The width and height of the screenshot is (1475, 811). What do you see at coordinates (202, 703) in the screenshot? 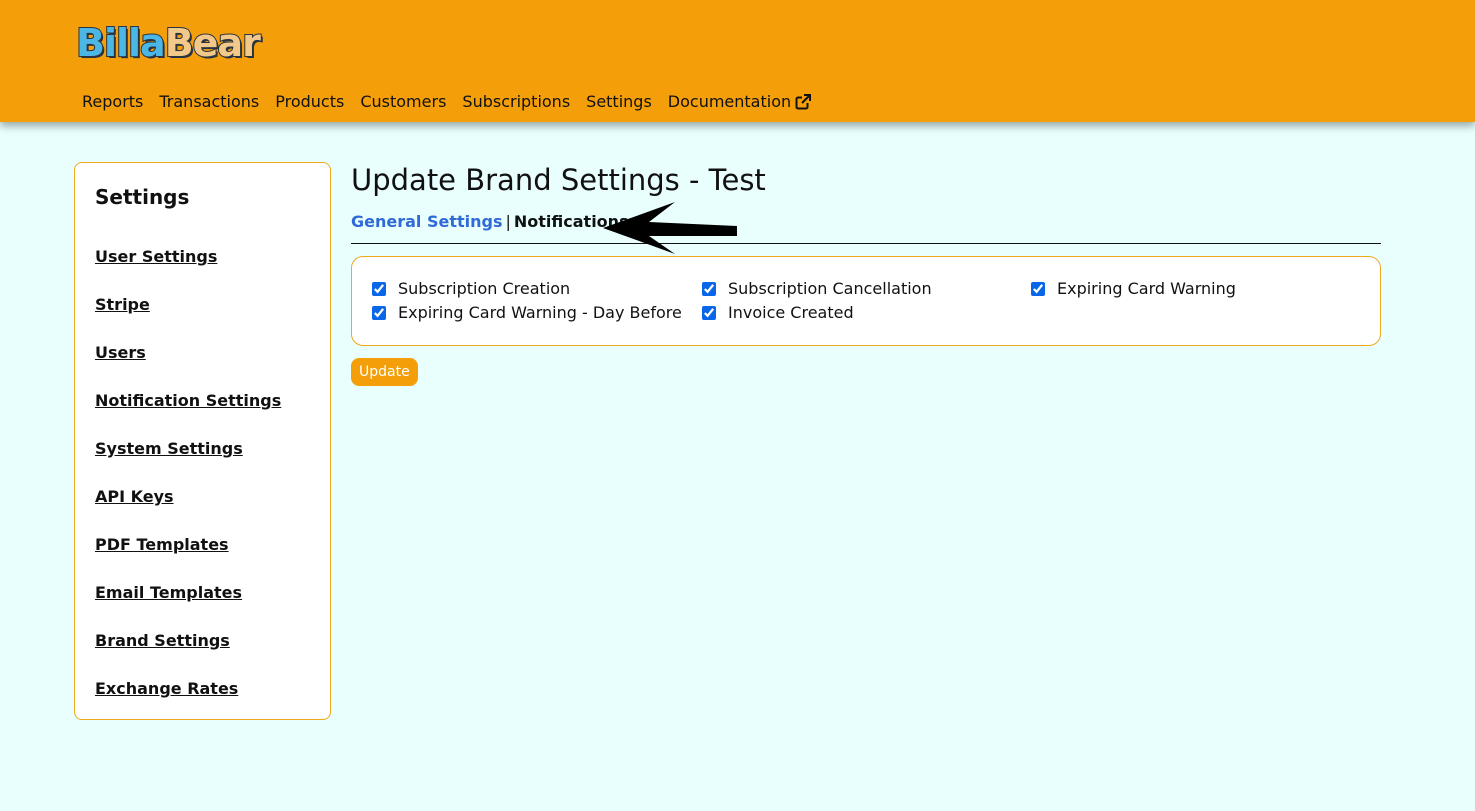
I see `sidebar-item-exchange-rates: Exchange Rates` at bounding box center [202, 703].